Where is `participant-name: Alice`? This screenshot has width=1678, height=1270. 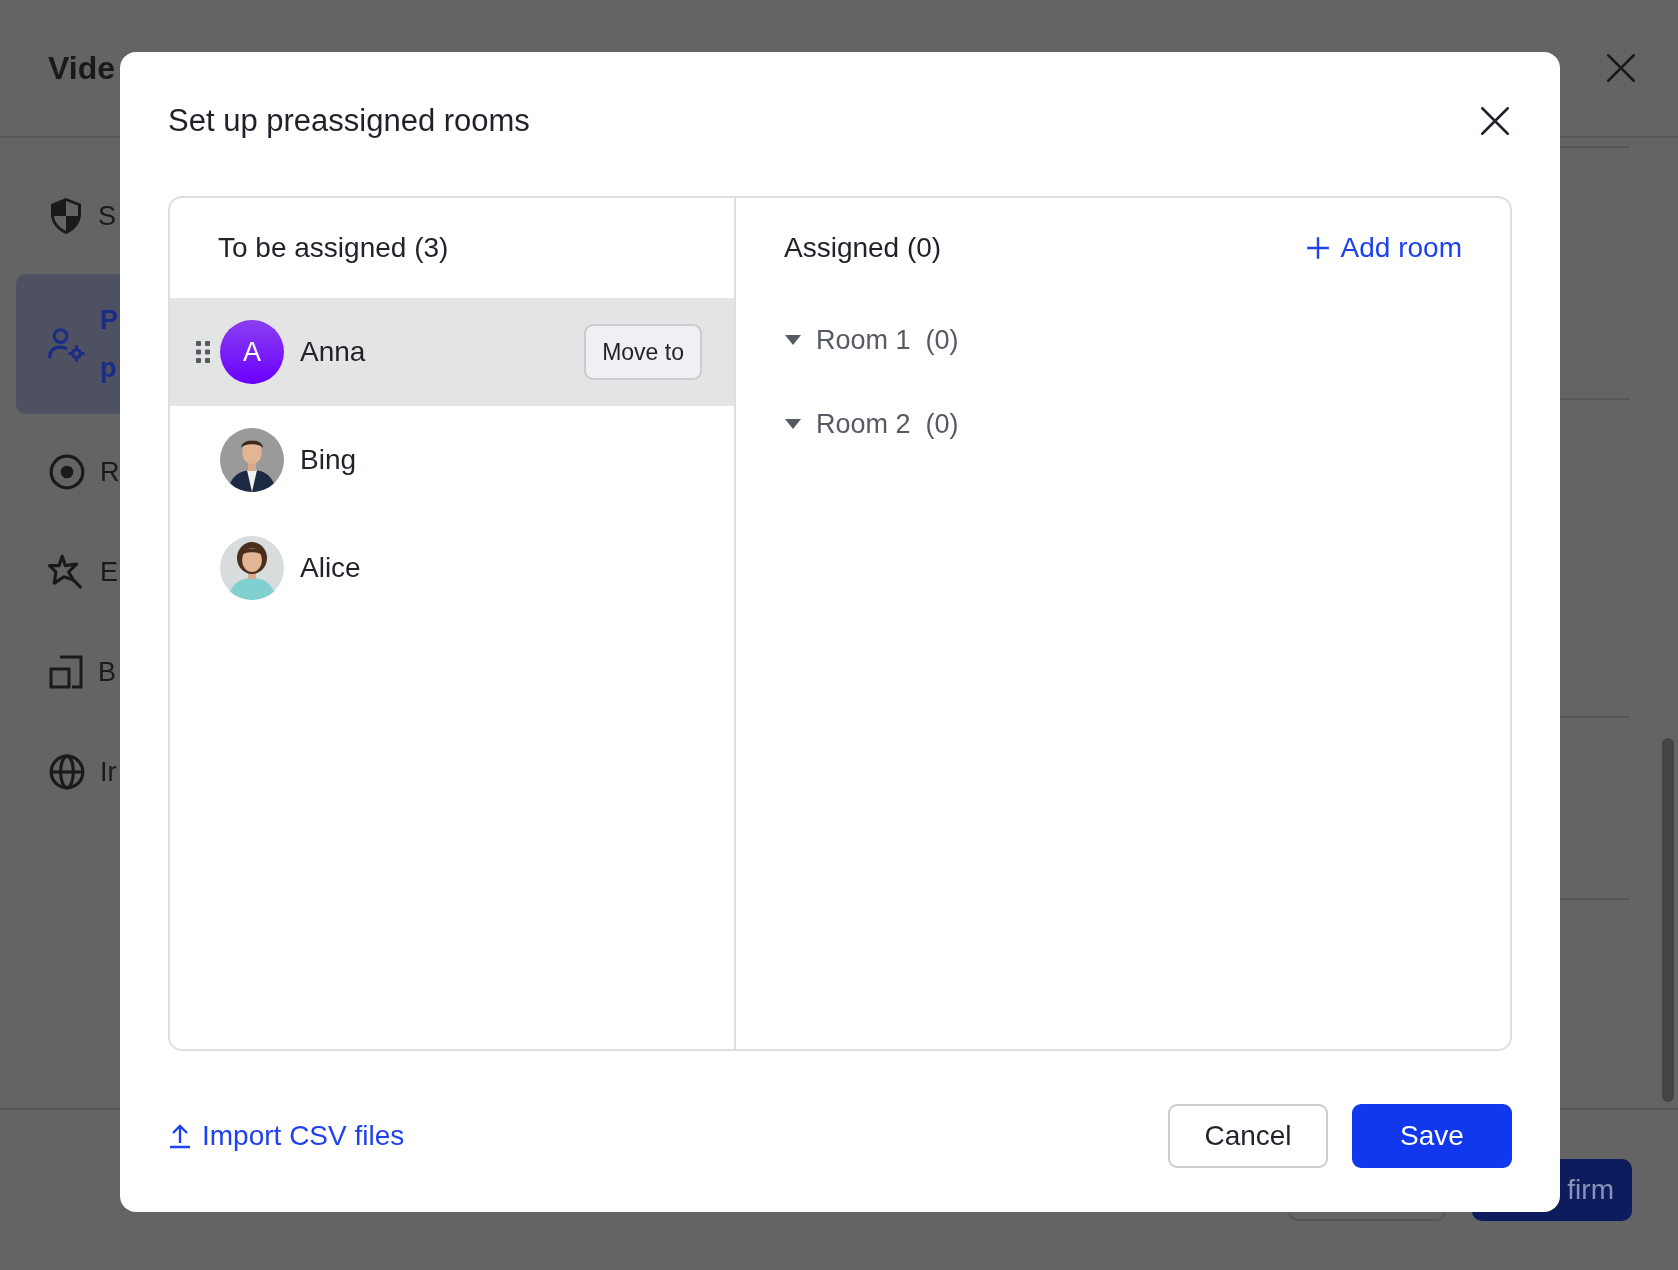
participant-name: Alice is located at coordinates (331, 568).